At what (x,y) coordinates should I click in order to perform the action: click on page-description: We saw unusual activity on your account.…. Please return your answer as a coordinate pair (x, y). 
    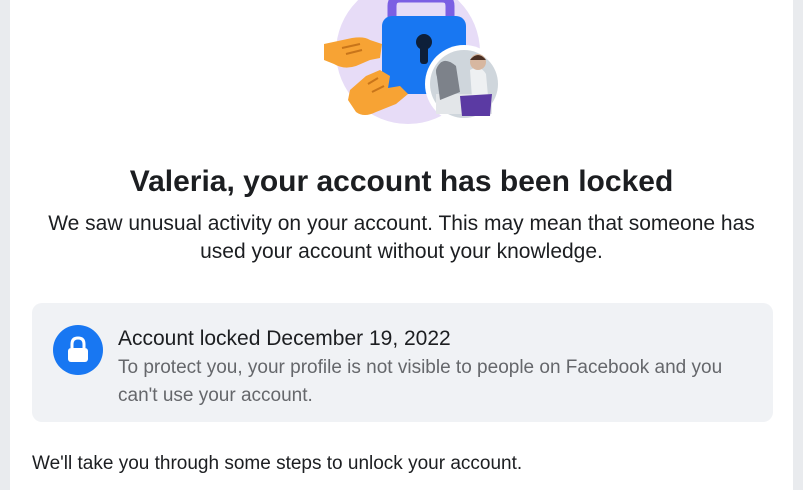
    Looking at the image, I should click on (401, 237).